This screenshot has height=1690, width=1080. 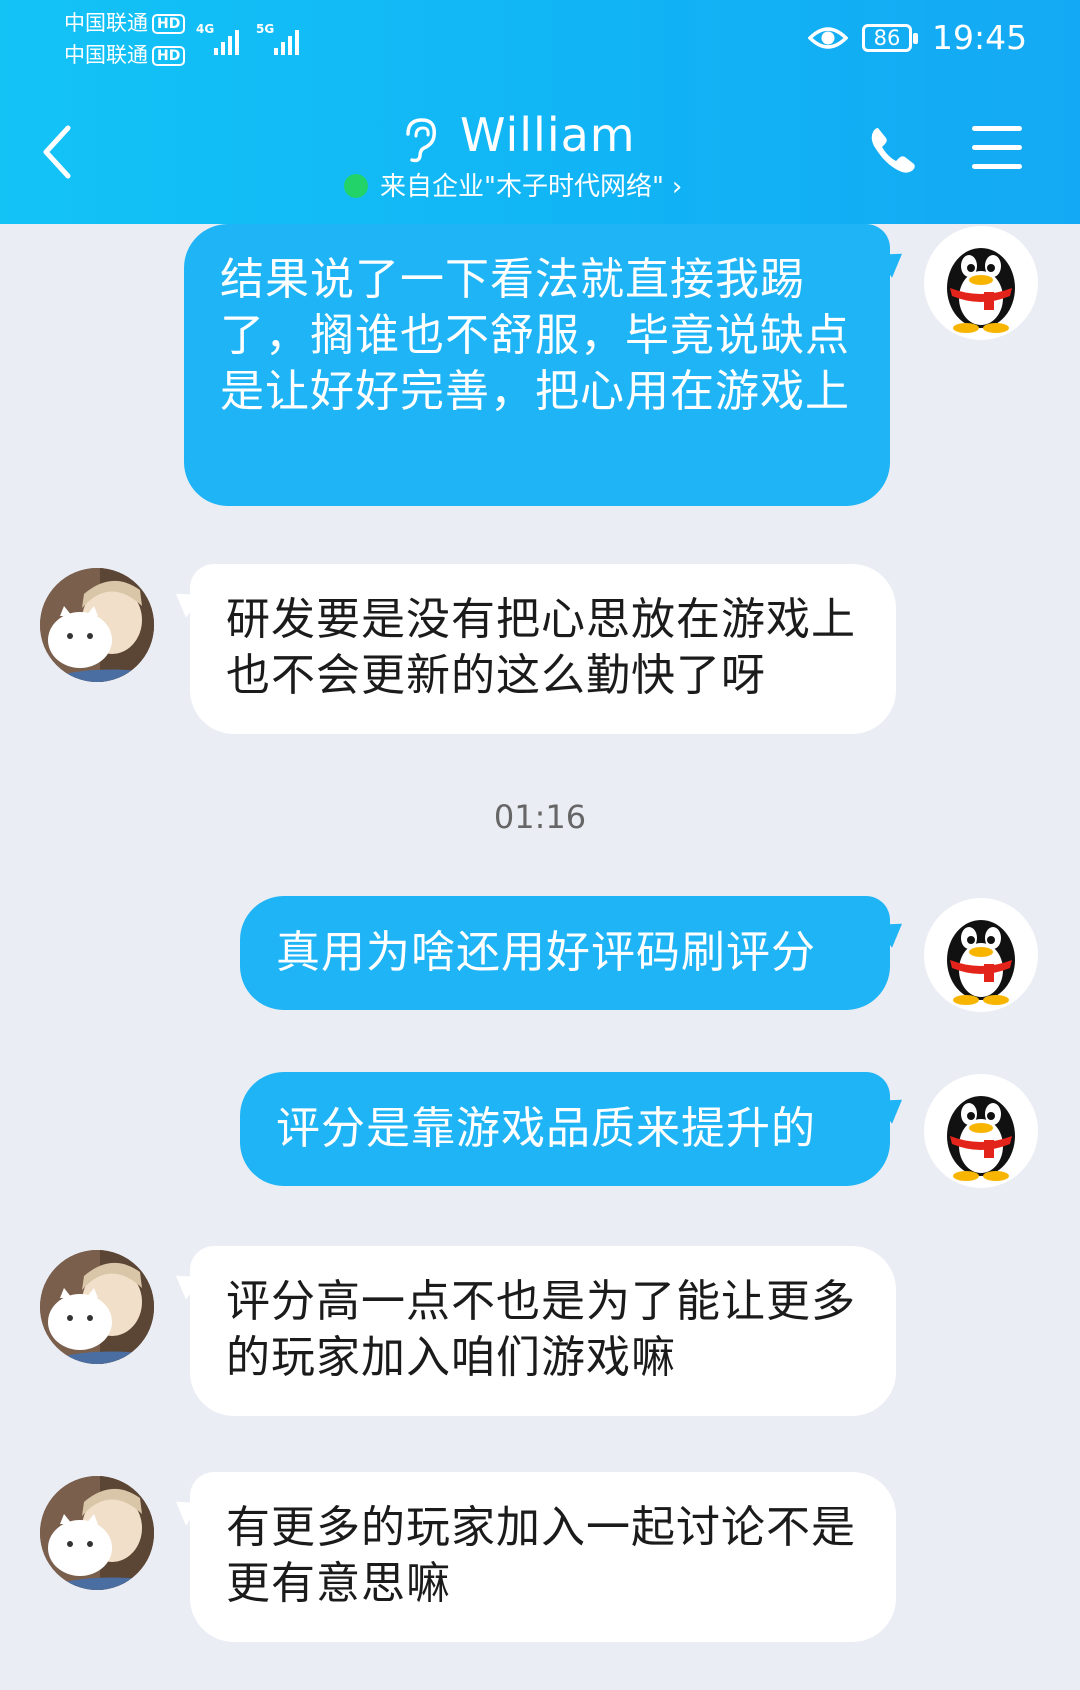 I want to click on message-bubble-incoming: 研发要是没有把心思放在游戏上也不会更新的这么勤快了呀, so click(x=543, y=649).